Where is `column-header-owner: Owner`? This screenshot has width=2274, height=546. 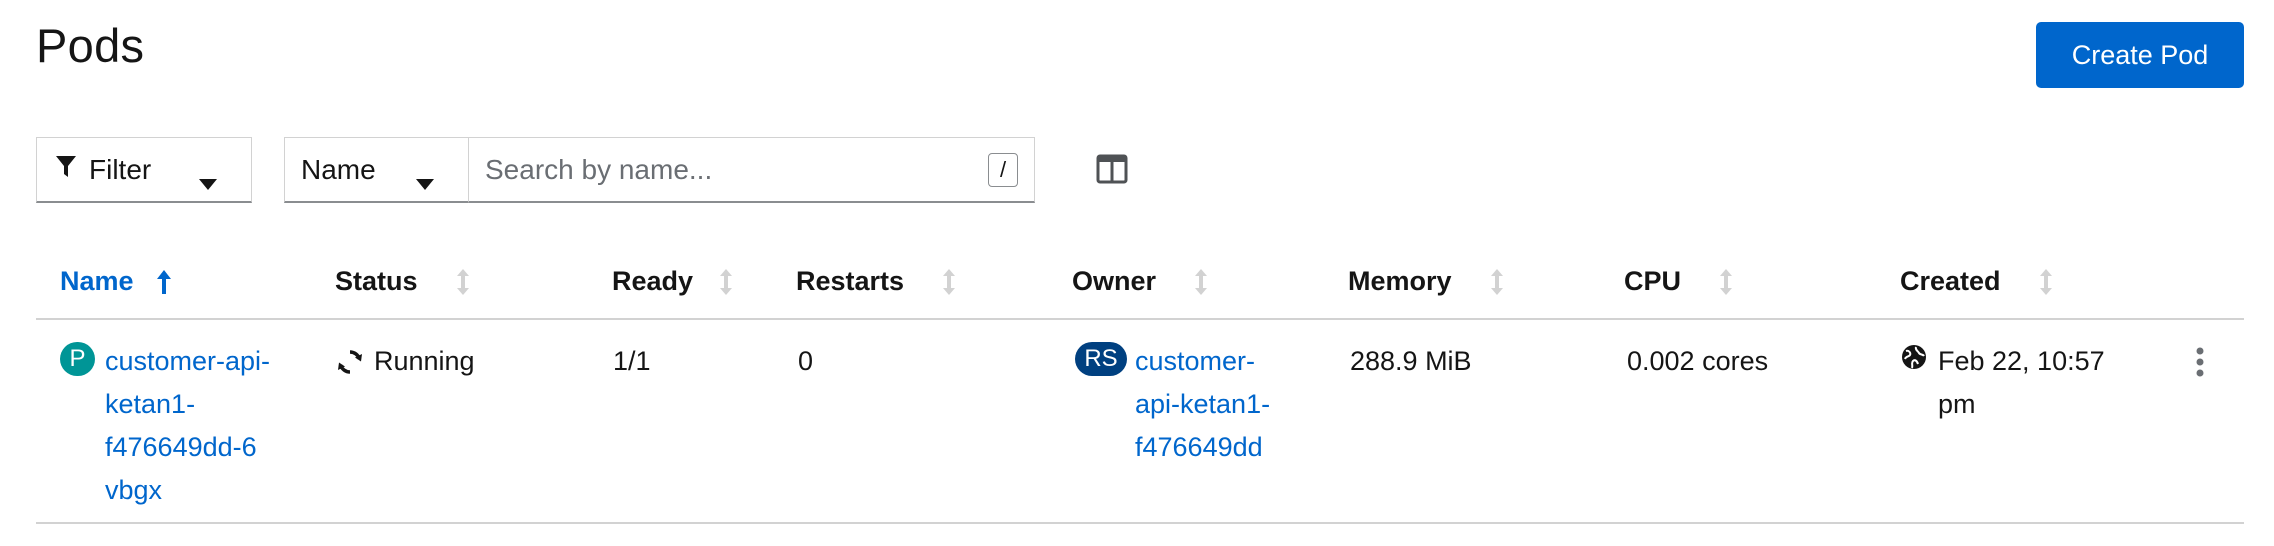 column-header-owner: Owner is located at coordinates (1140, 281).